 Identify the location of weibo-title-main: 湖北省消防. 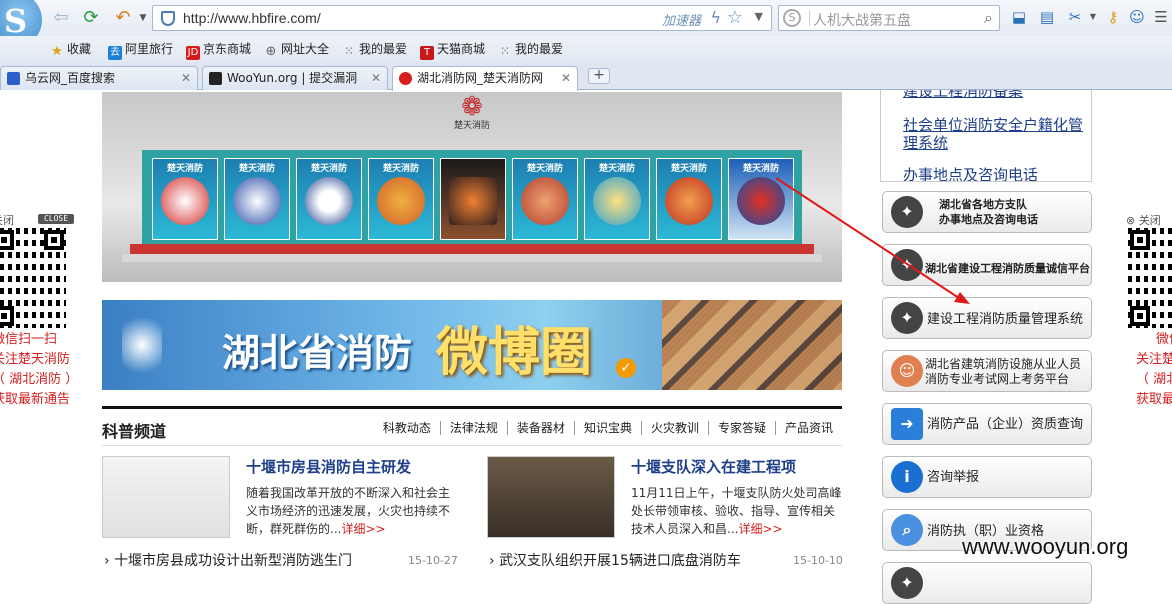
(317, 352).